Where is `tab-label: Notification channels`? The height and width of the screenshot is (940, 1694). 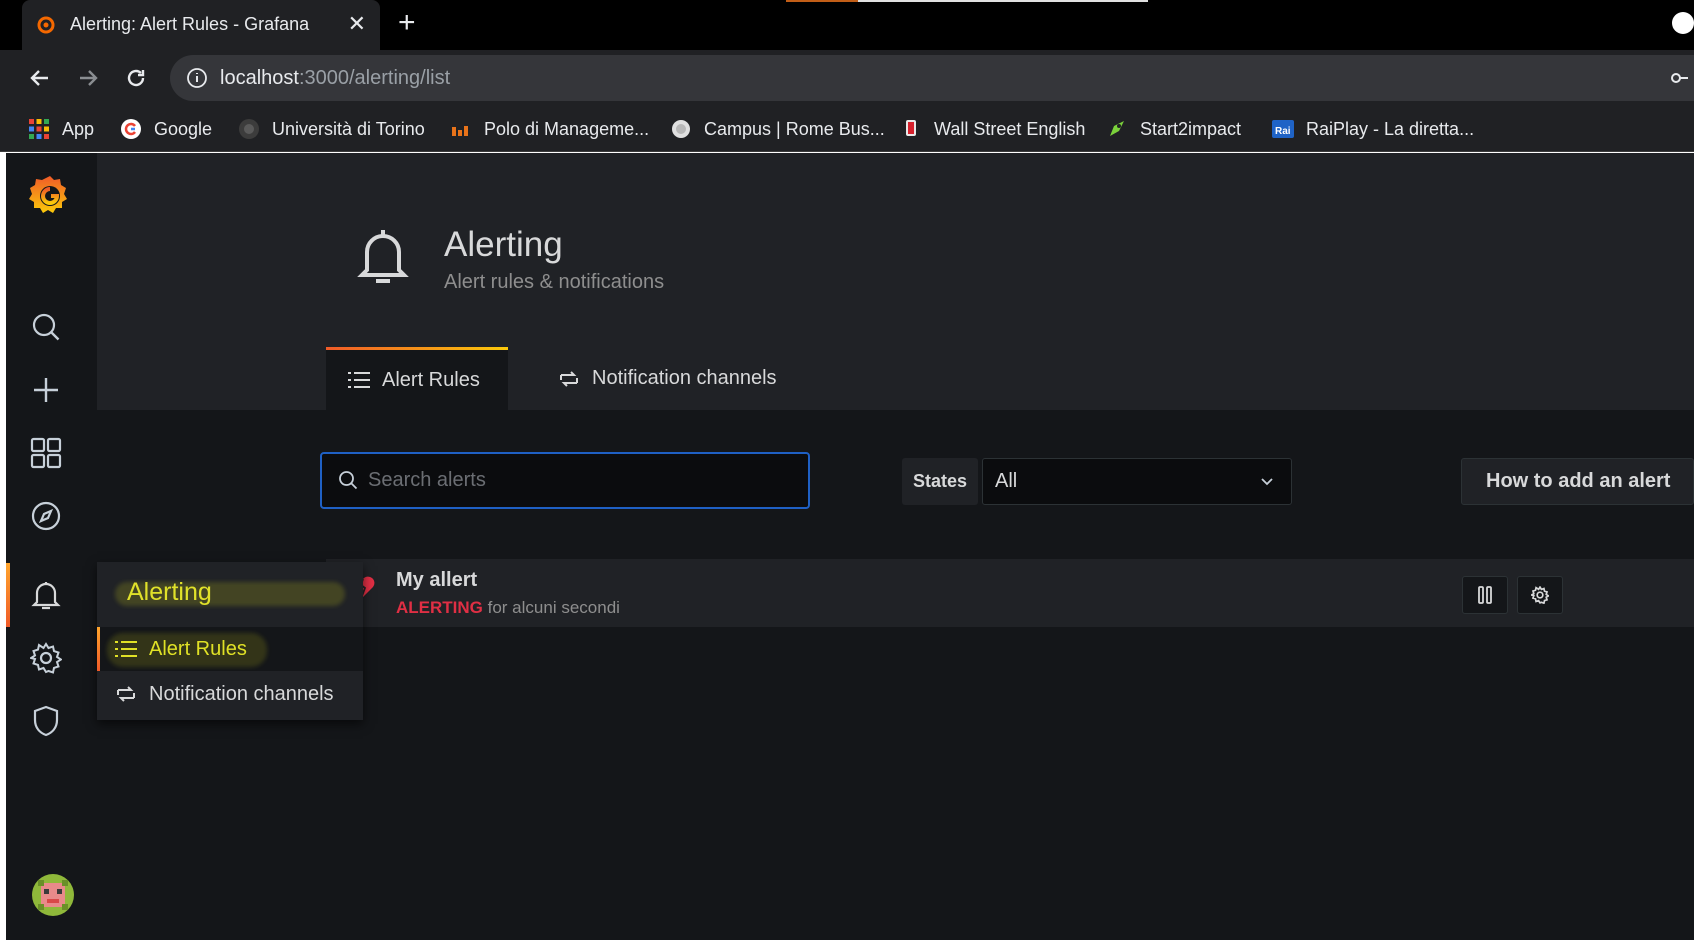
tab-label: Notification channels is located at coordinates (684, 378).